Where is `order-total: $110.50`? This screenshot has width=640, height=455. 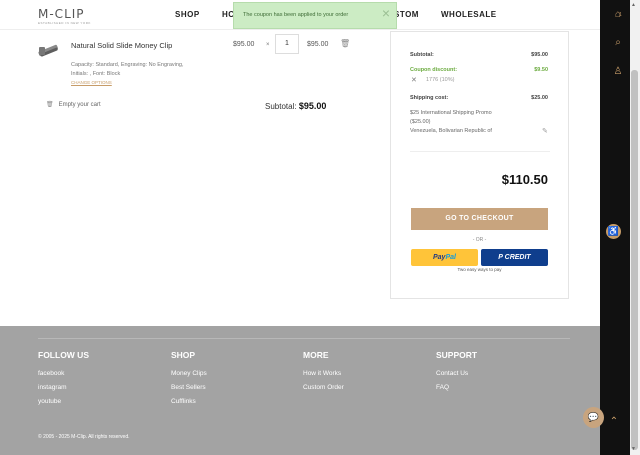
order-total: $110.50 is located at coordinates (524, 179).